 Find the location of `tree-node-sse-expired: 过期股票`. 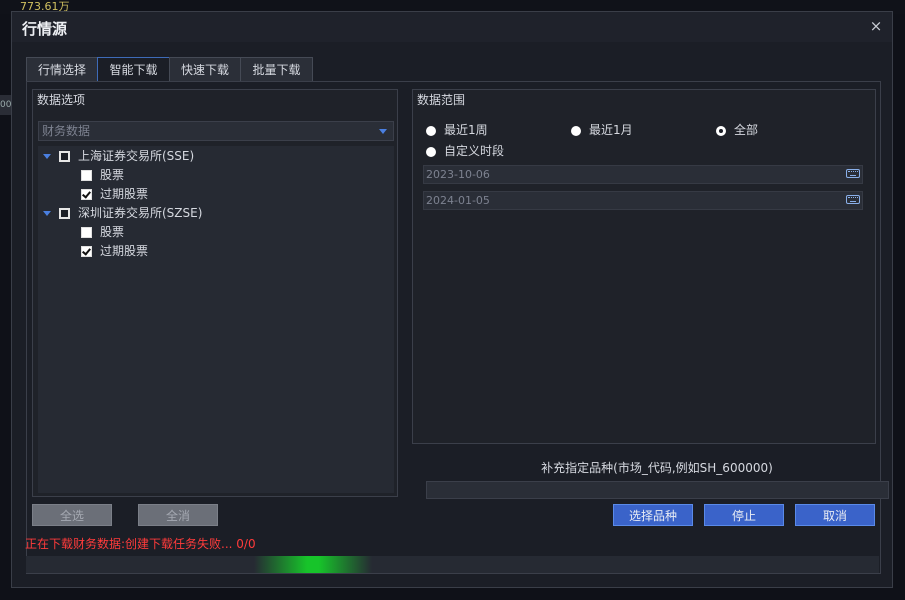

tree-node-sse-expired: 过期股票 is located at coordinates (114, 194).